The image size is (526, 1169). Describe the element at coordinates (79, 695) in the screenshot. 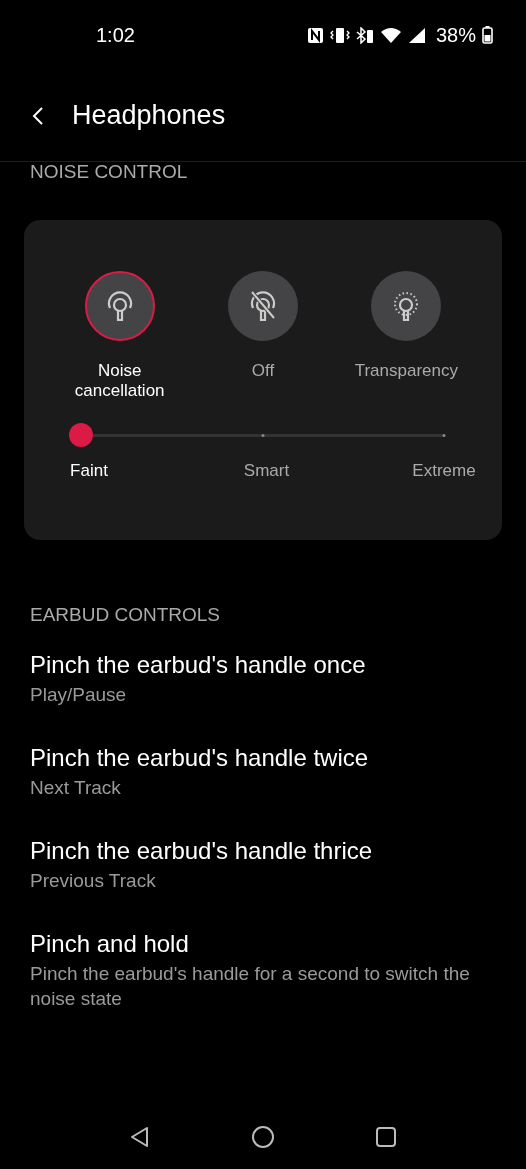

I see `setting-value: Play/Pause` at that location.